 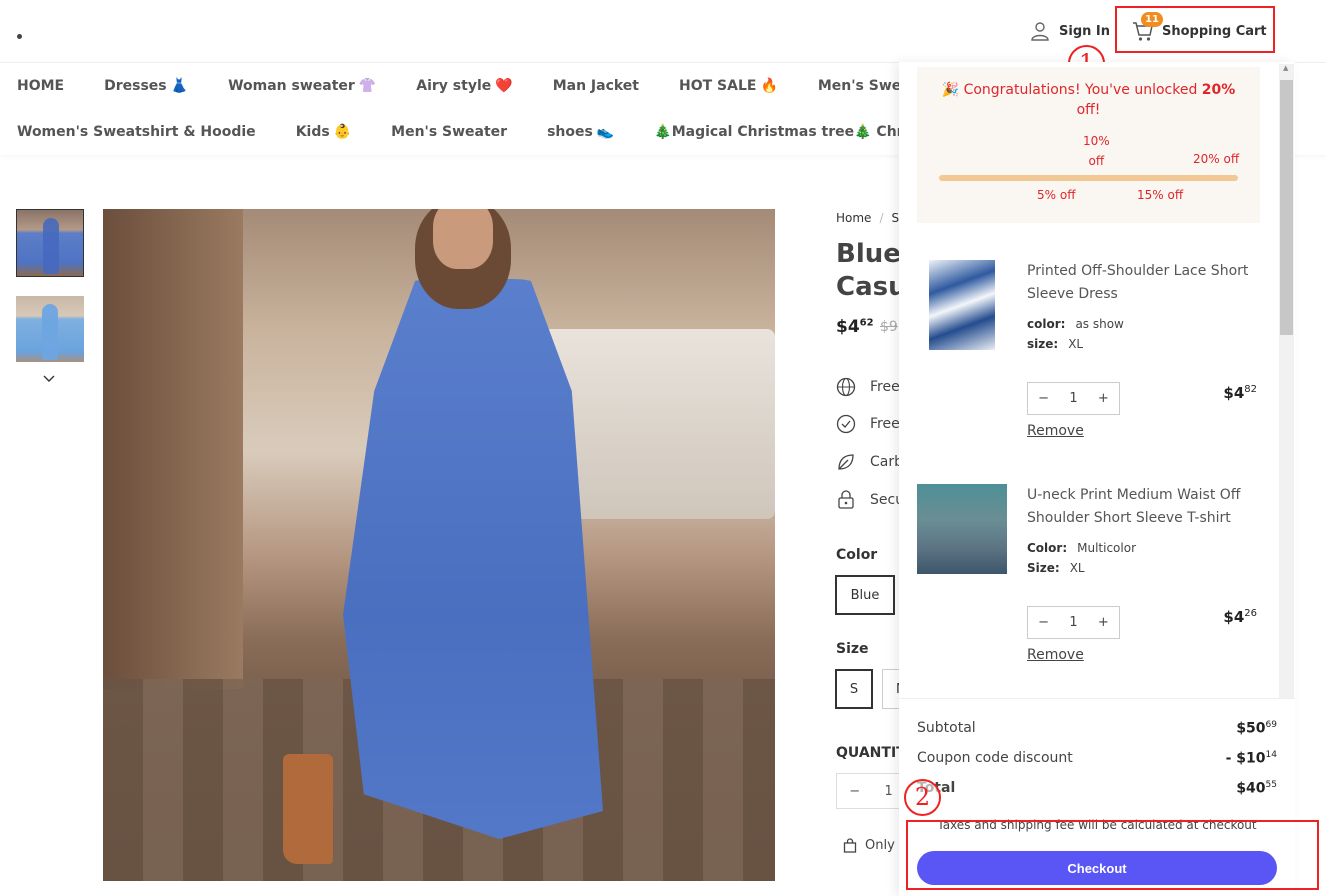 I want to click on checkout-button: Checkout, so click(x=1097, y=868).